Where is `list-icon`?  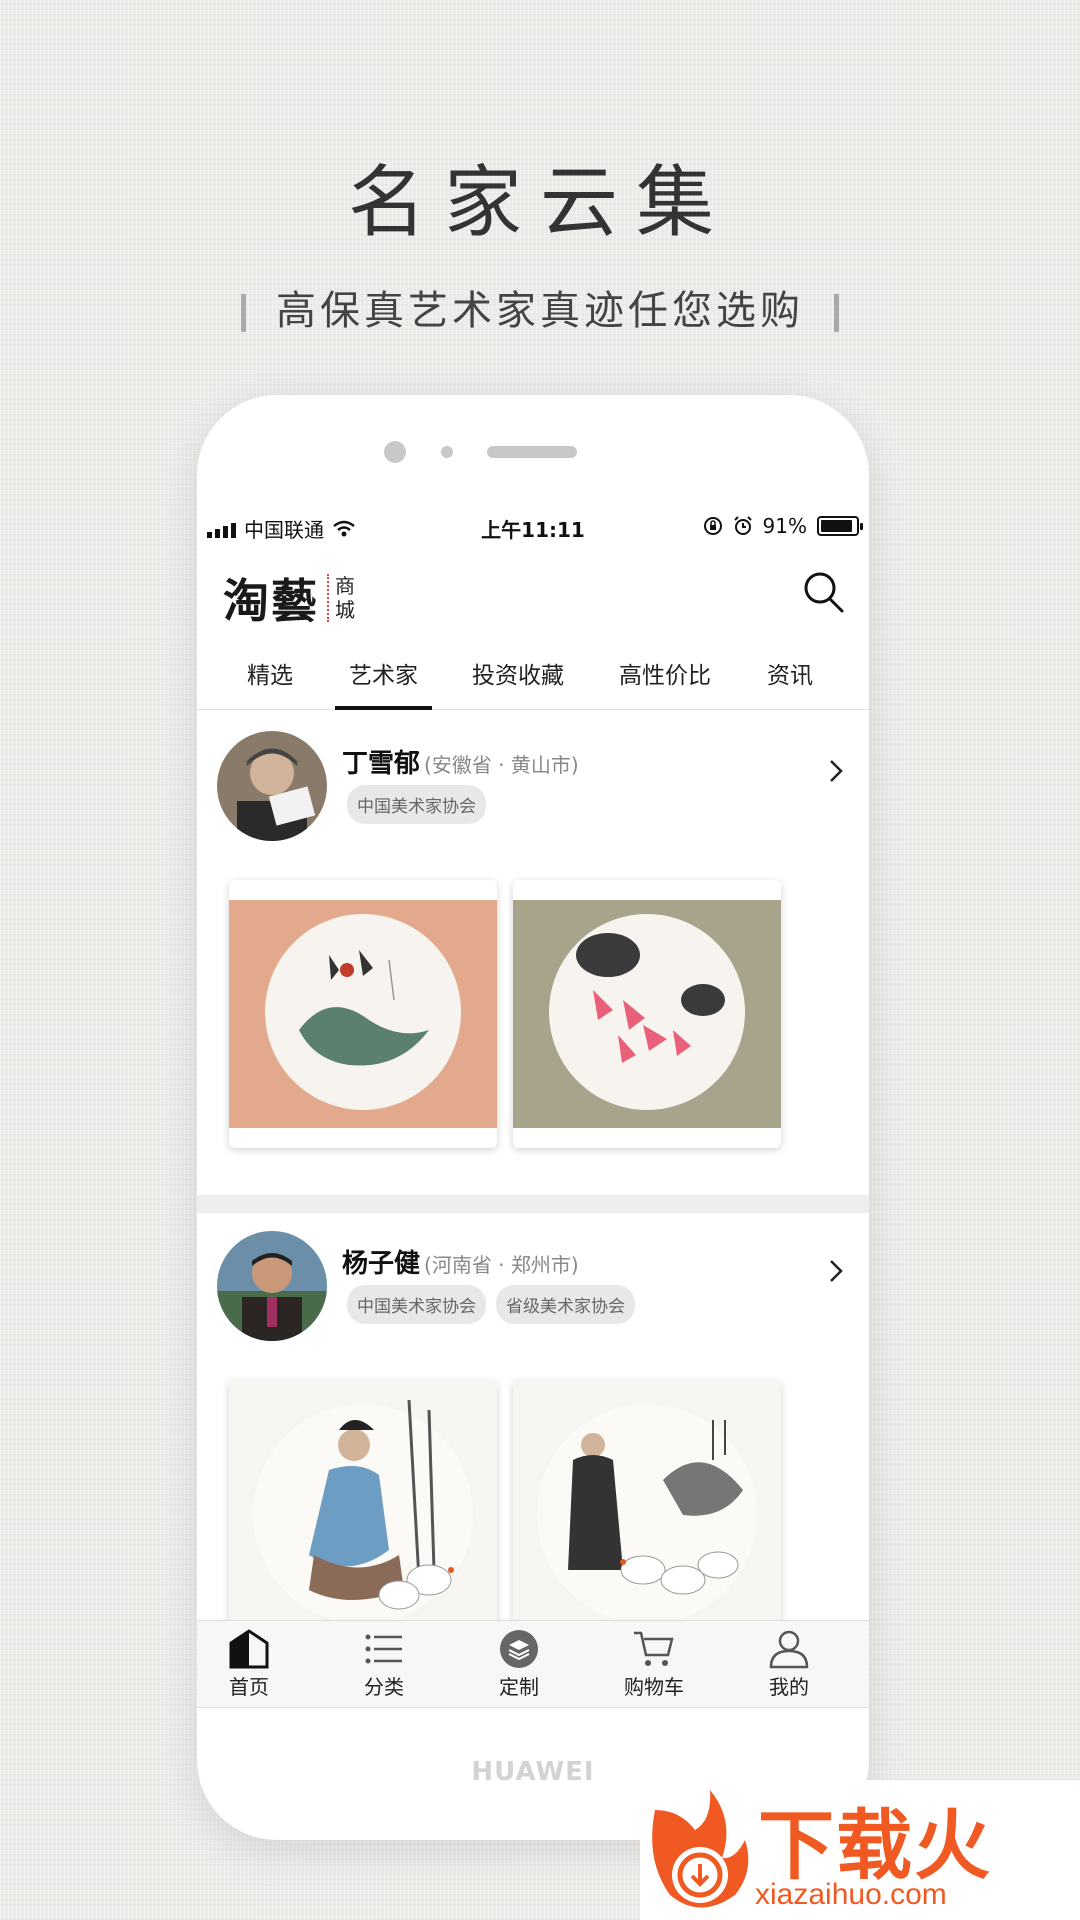
list-icon is located at coordinates (383, 1649).